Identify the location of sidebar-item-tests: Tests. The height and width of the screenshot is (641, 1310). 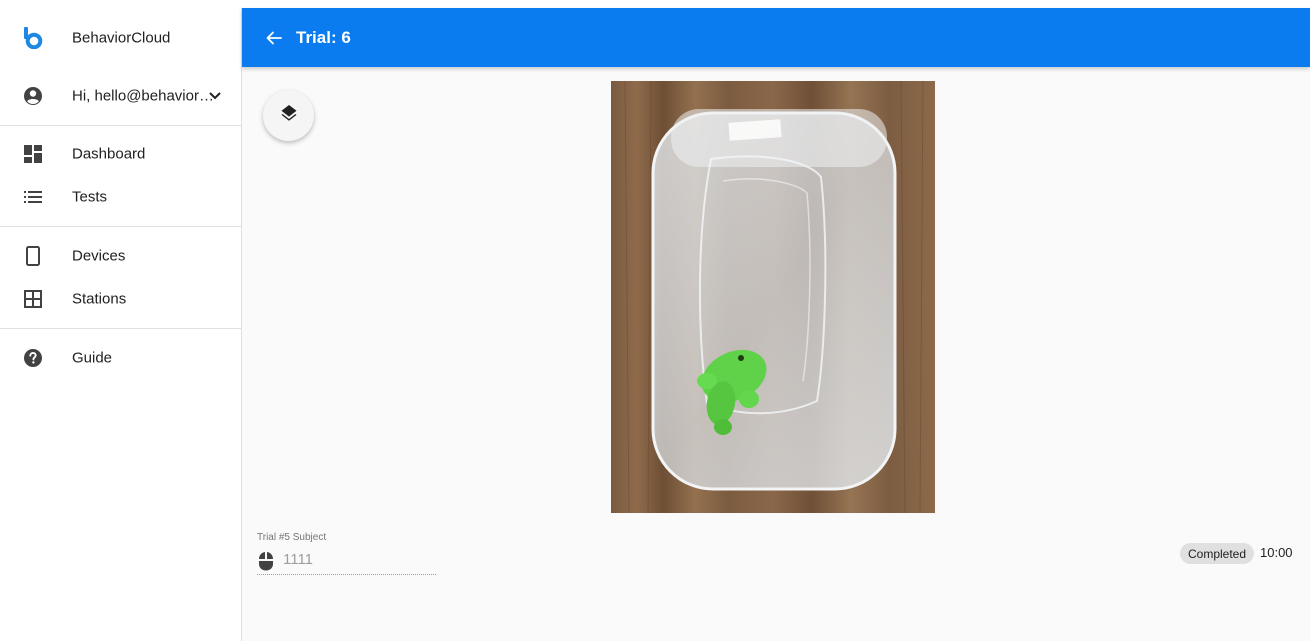
(120, 197).